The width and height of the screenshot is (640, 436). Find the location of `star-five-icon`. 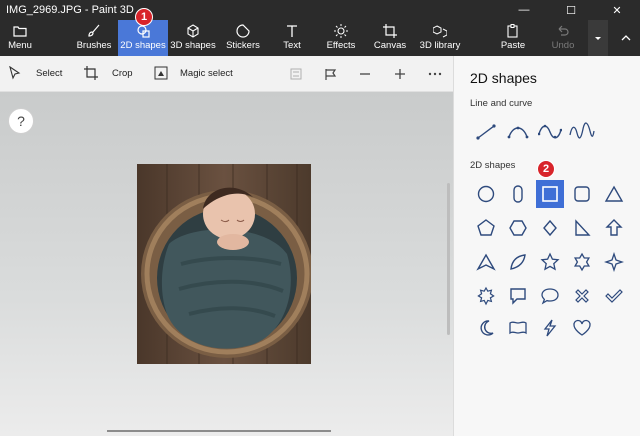

star-five-icon is located at coordinates (550, 261).